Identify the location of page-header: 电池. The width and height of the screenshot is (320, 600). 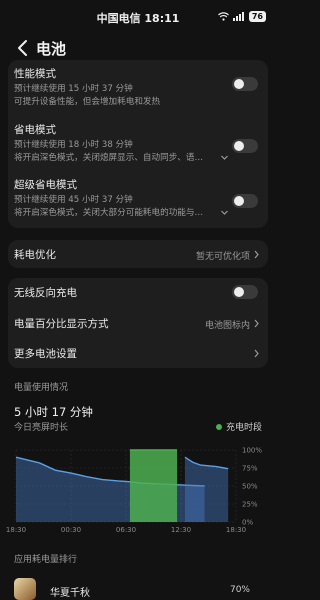
(138, 48).